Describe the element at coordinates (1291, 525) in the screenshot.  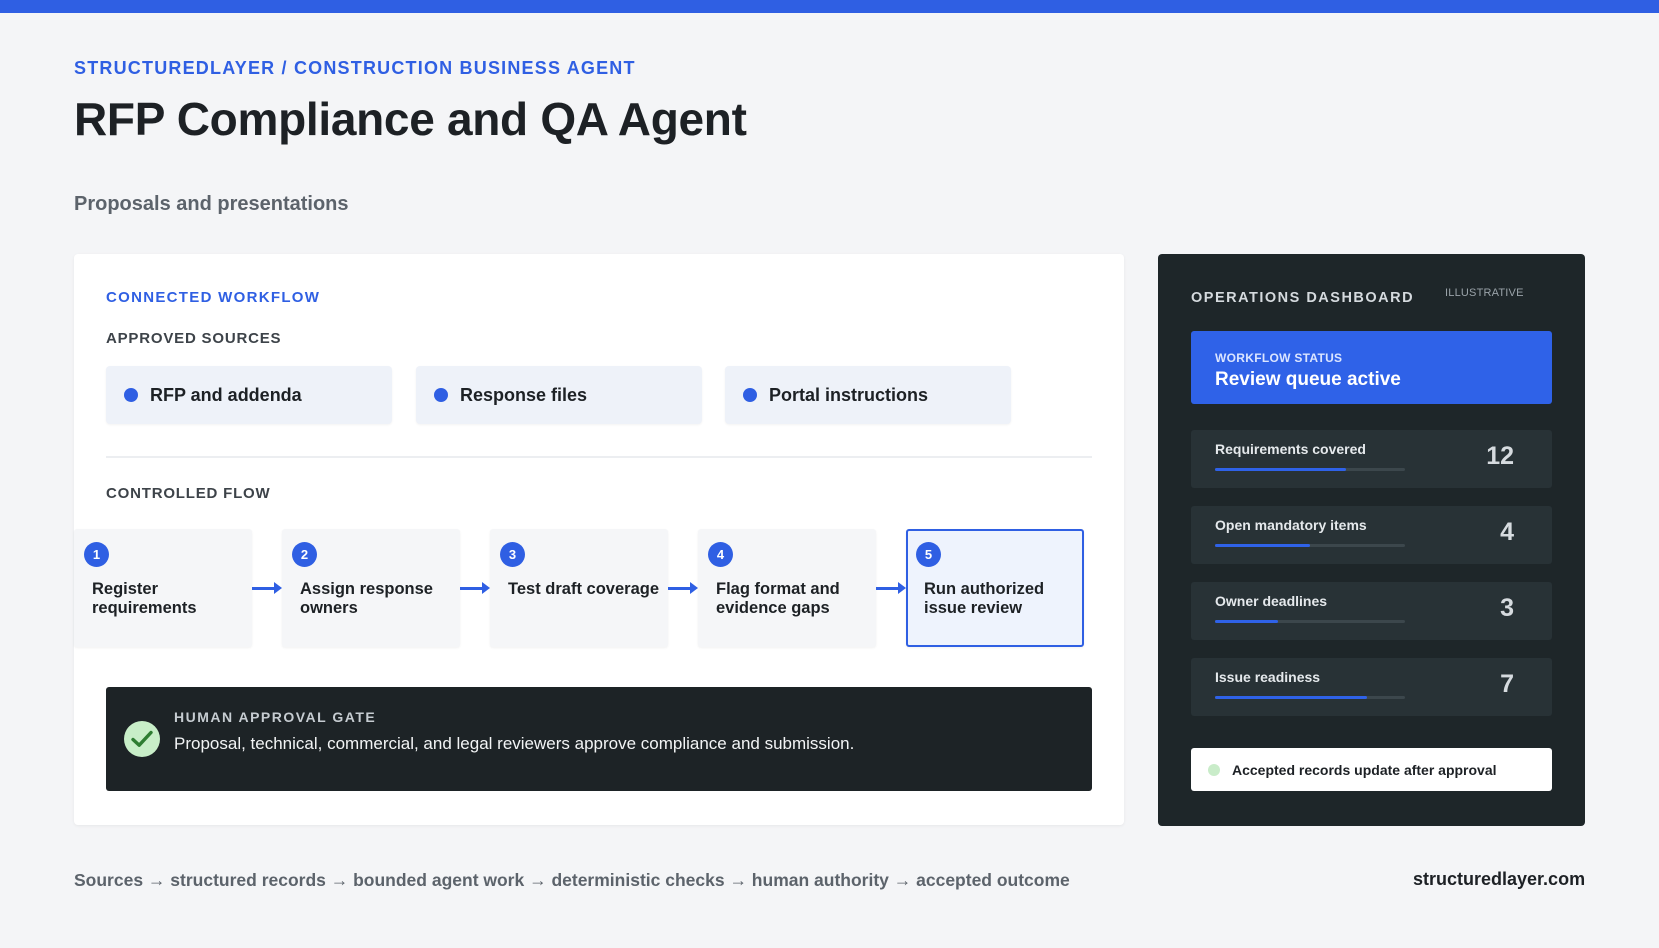
I see `metric-label: Open mandatory items` at that location.